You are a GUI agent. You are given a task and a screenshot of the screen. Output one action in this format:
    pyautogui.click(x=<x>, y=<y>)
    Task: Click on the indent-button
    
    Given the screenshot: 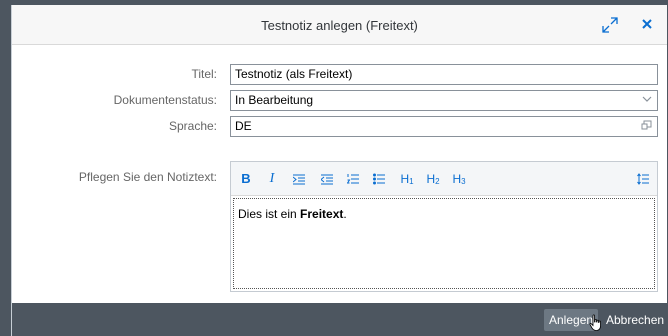 What is the action you would take?
    pyautogui.click(x=299, y=179)
    